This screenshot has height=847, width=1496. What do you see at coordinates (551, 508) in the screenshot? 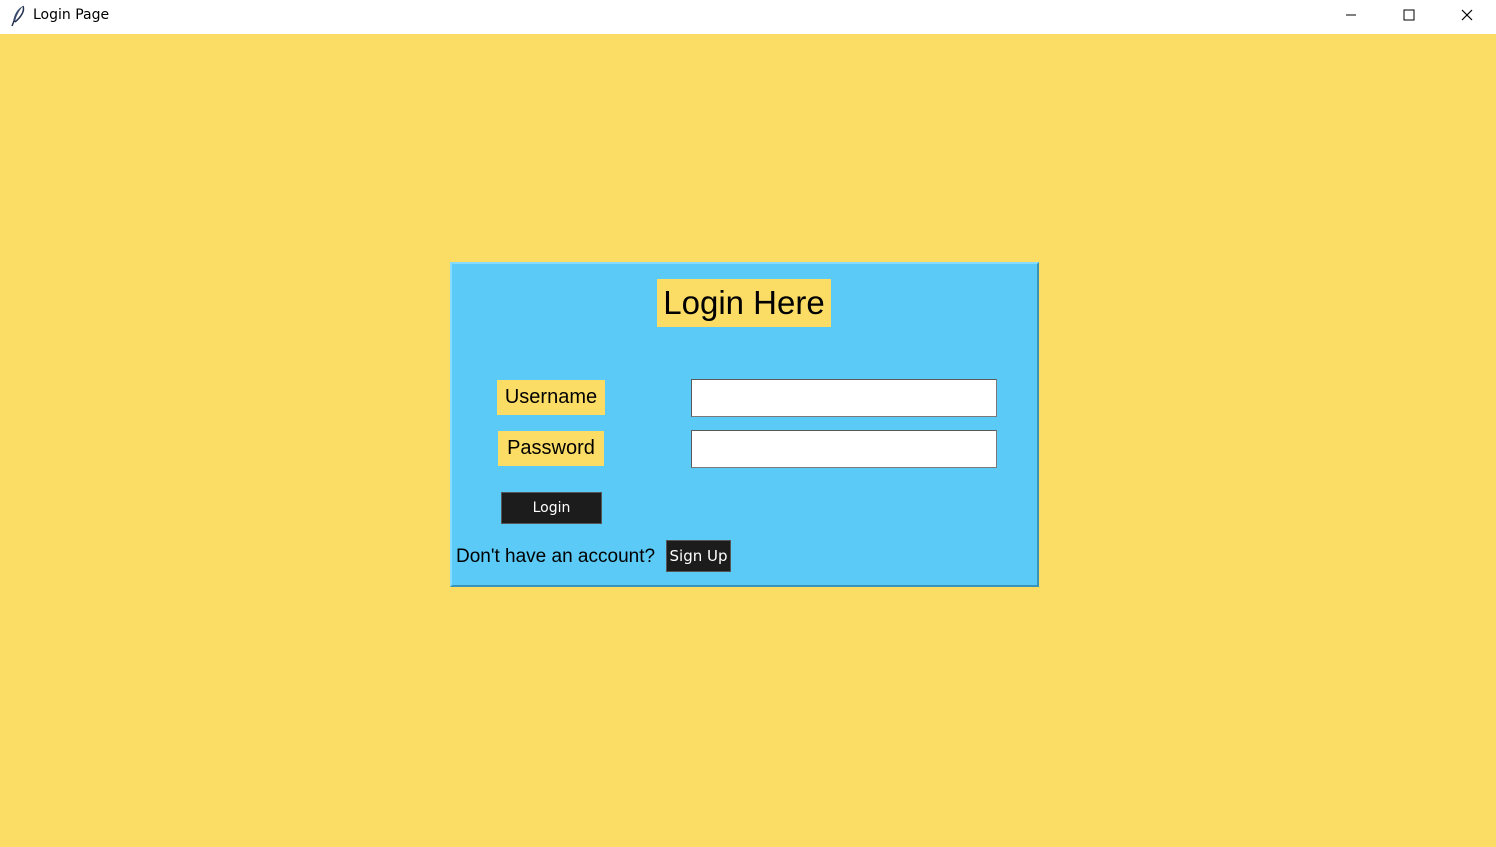
I see `login-button: Login` at bounding box center [551, 508].